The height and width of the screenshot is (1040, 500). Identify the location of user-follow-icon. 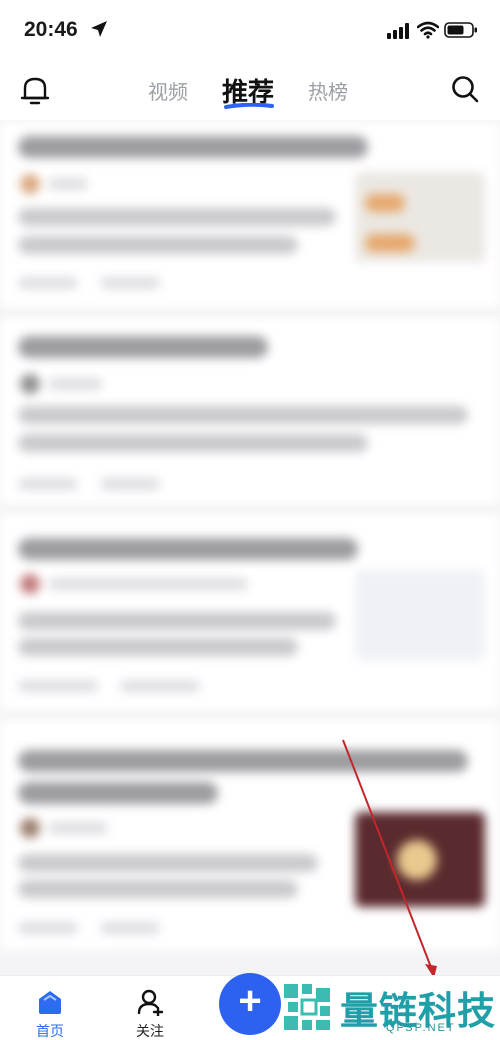
(150, 1002).